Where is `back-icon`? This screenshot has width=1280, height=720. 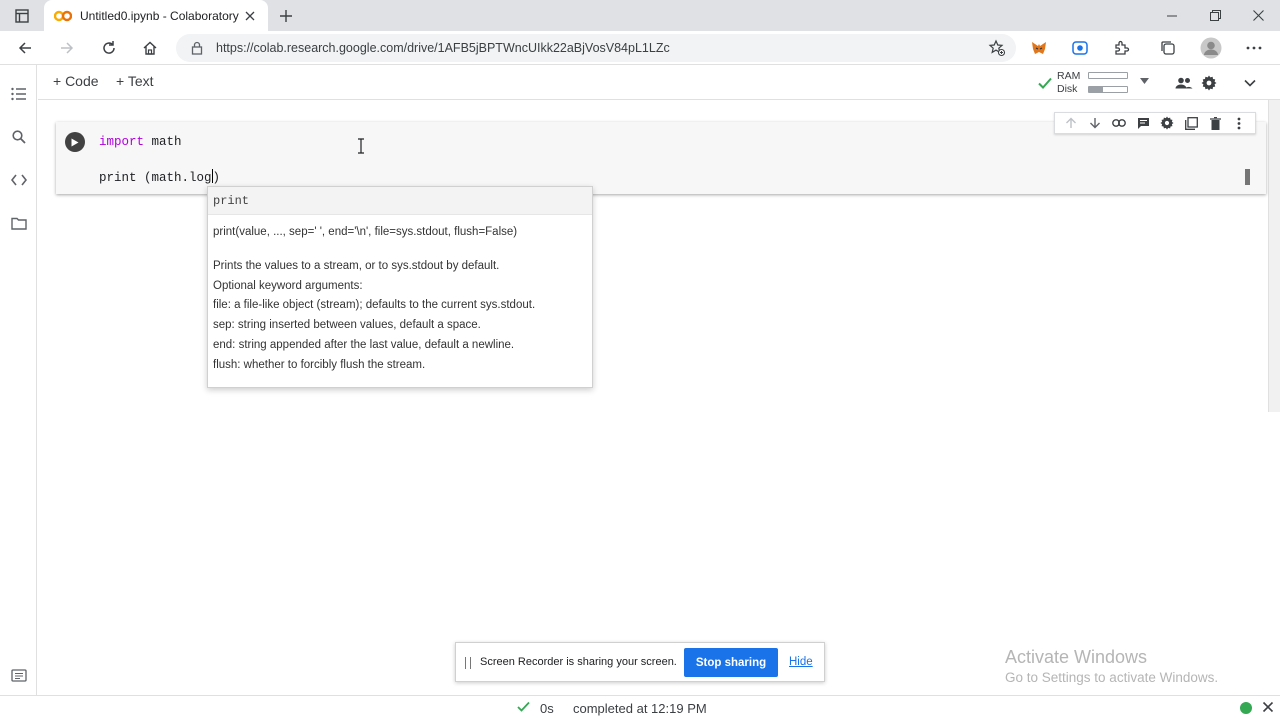 back-icon is located at coordinates (25, 48).